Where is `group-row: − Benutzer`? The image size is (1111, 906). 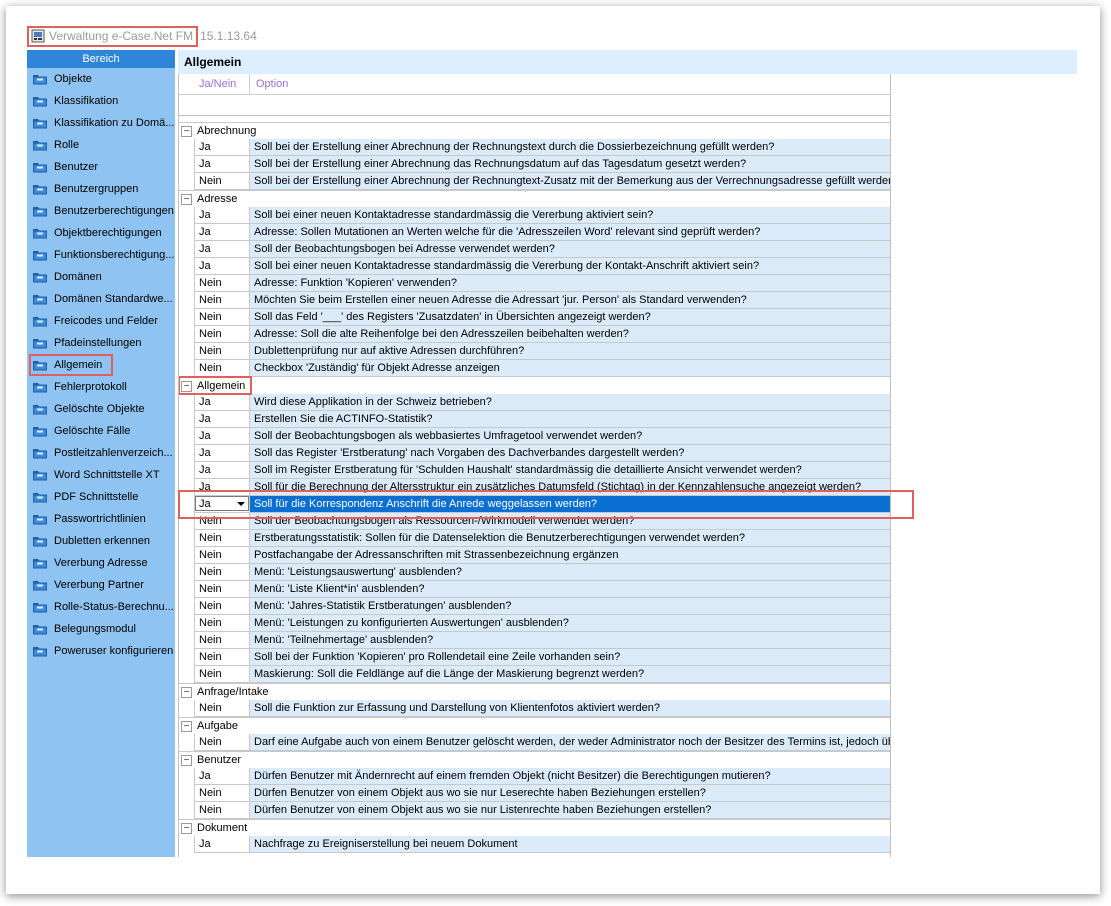 group-row: − Benutzer is located at coordinates (534, 759).